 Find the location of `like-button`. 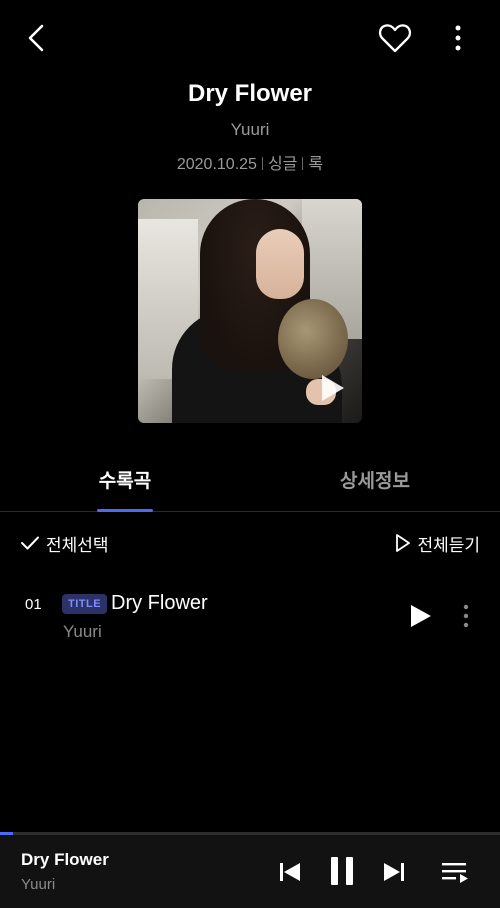

like-button is located at coordinates (395, 38).